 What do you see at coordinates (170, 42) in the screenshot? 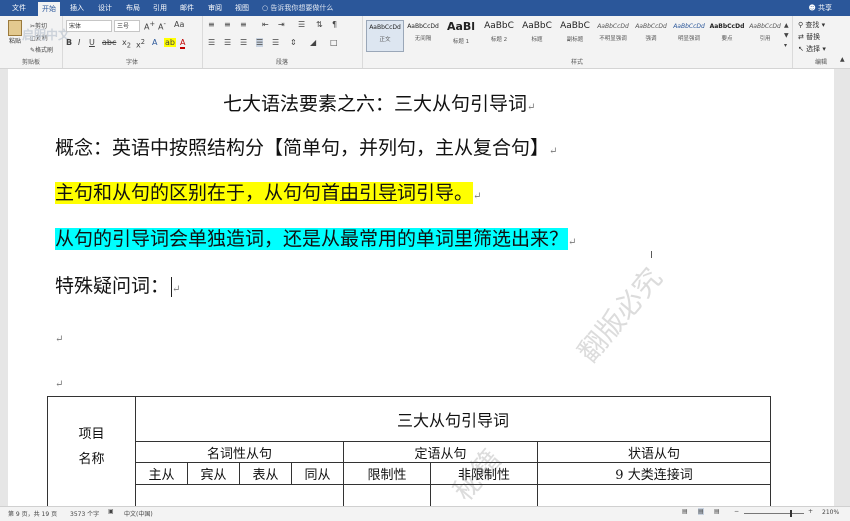
I see `highlight-icon: ab` at bounding box center [170, 42].